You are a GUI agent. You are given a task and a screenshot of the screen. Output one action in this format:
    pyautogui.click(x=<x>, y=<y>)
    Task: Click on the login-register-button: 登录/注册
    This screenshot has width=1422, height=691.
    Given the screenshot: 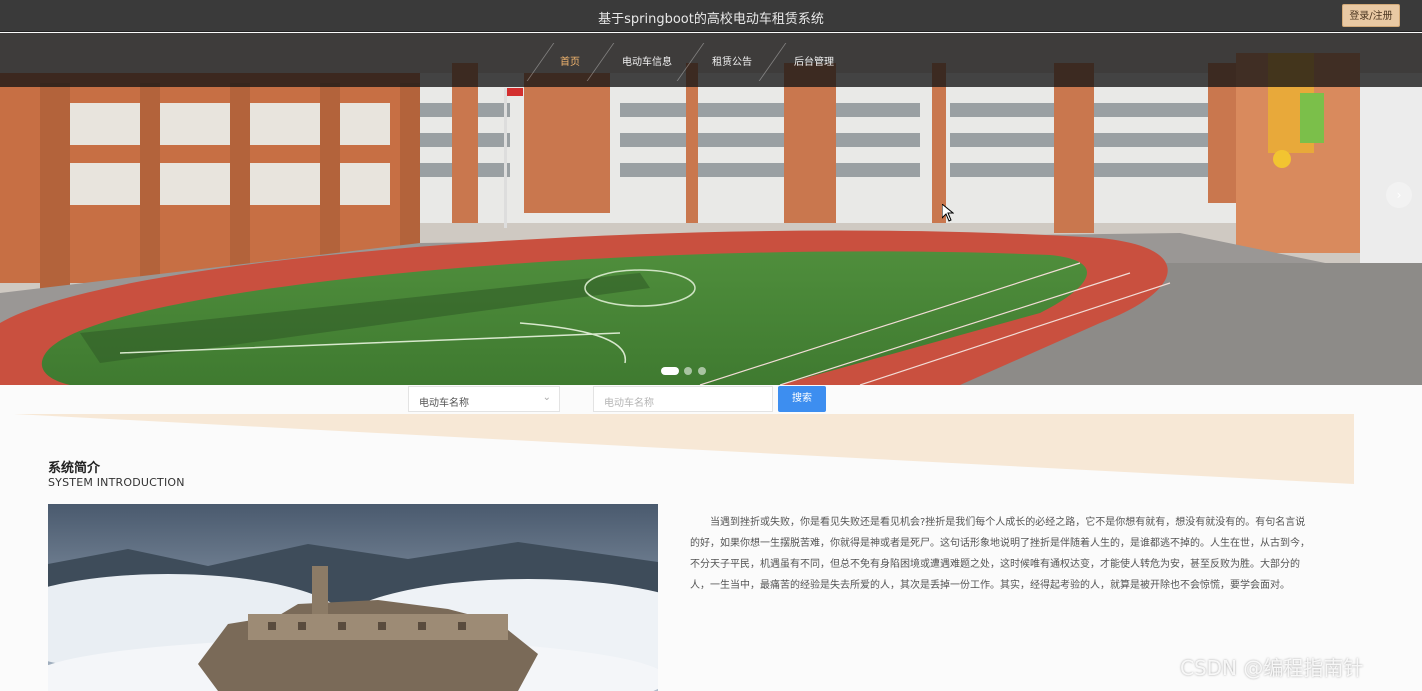 What is the action you would take?
    pyautogui.click(x=1371, y=15)
    